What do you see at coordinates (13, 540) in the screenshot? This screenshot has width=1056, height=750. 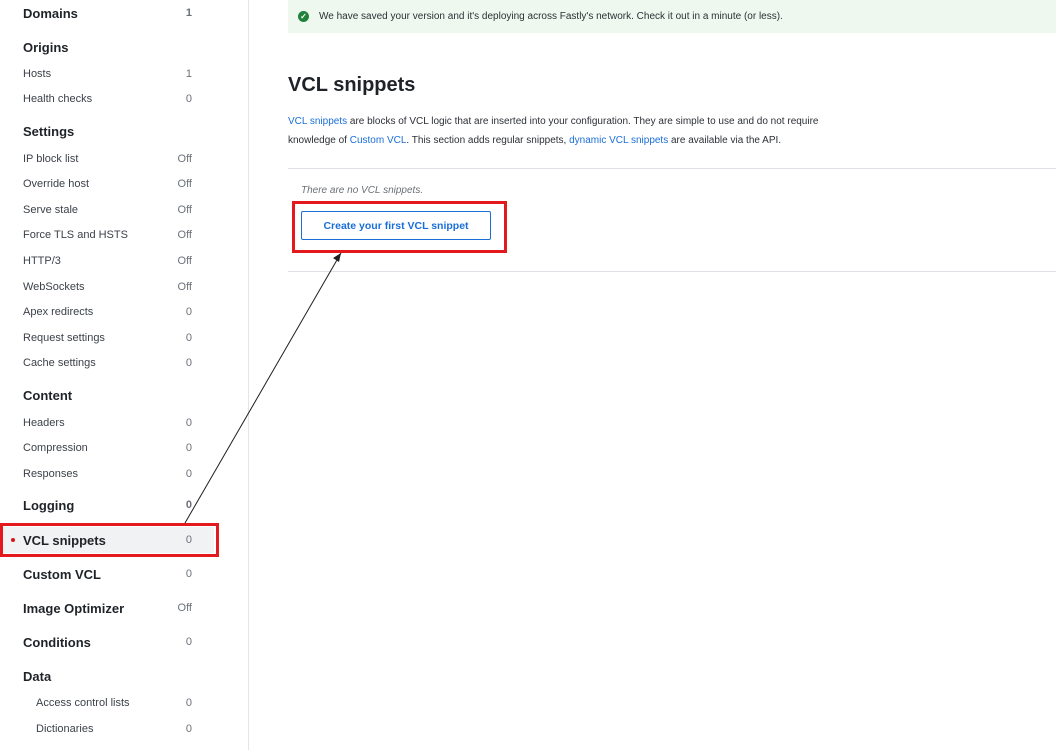 I see `active-indicator` at bounding box center [13, 540].